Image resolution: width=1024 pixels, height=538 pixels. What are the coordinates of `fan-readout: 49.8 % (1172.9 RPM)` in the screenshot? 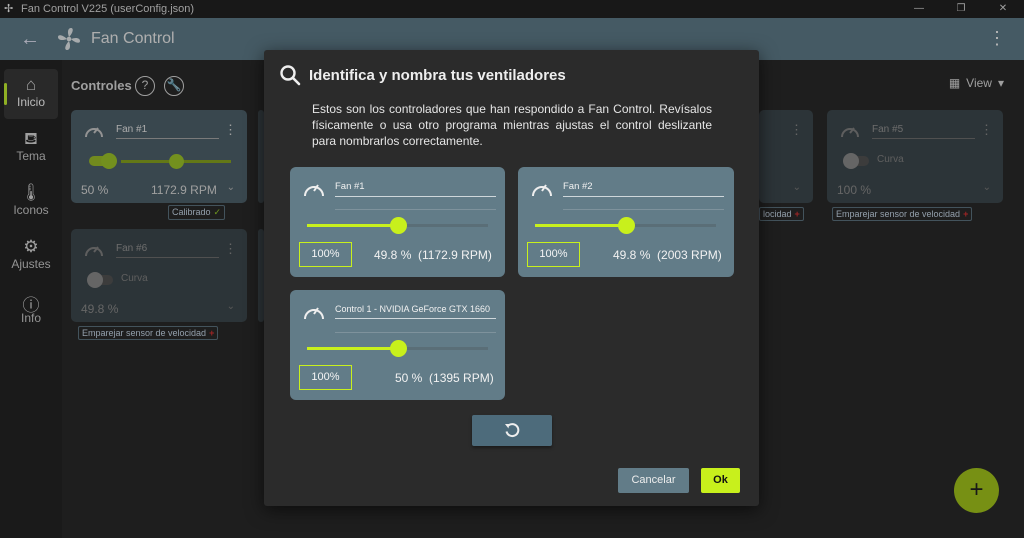 It's located at (433, 255).